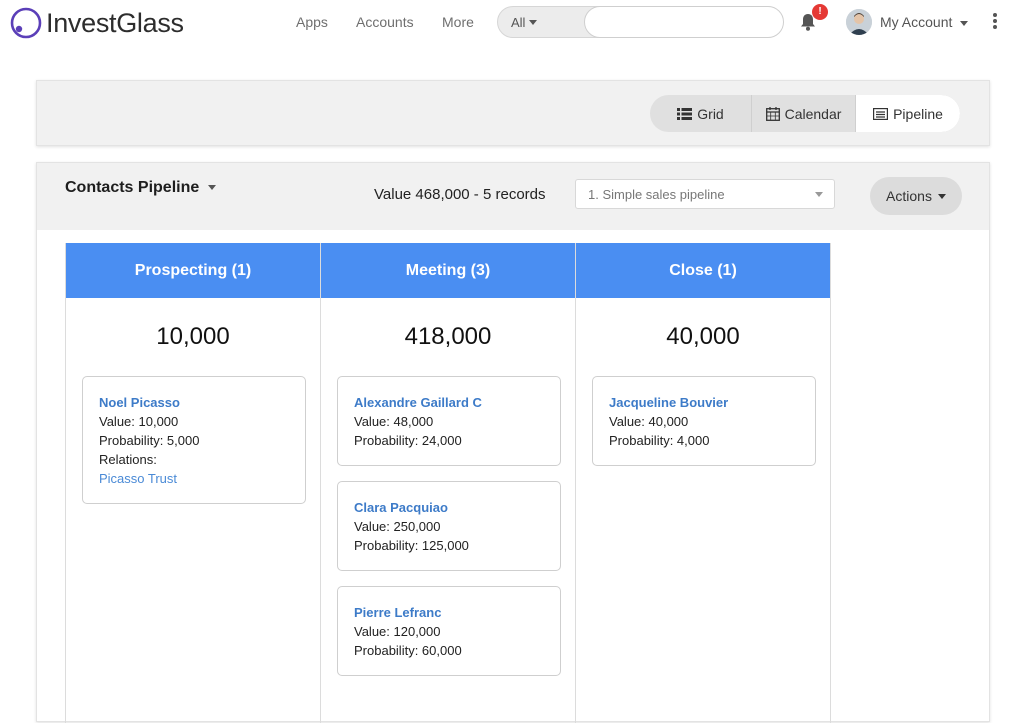  Describe the element at coordinates (703, 270) in the screenshot. I see `column-header: Close (1)` at that location.